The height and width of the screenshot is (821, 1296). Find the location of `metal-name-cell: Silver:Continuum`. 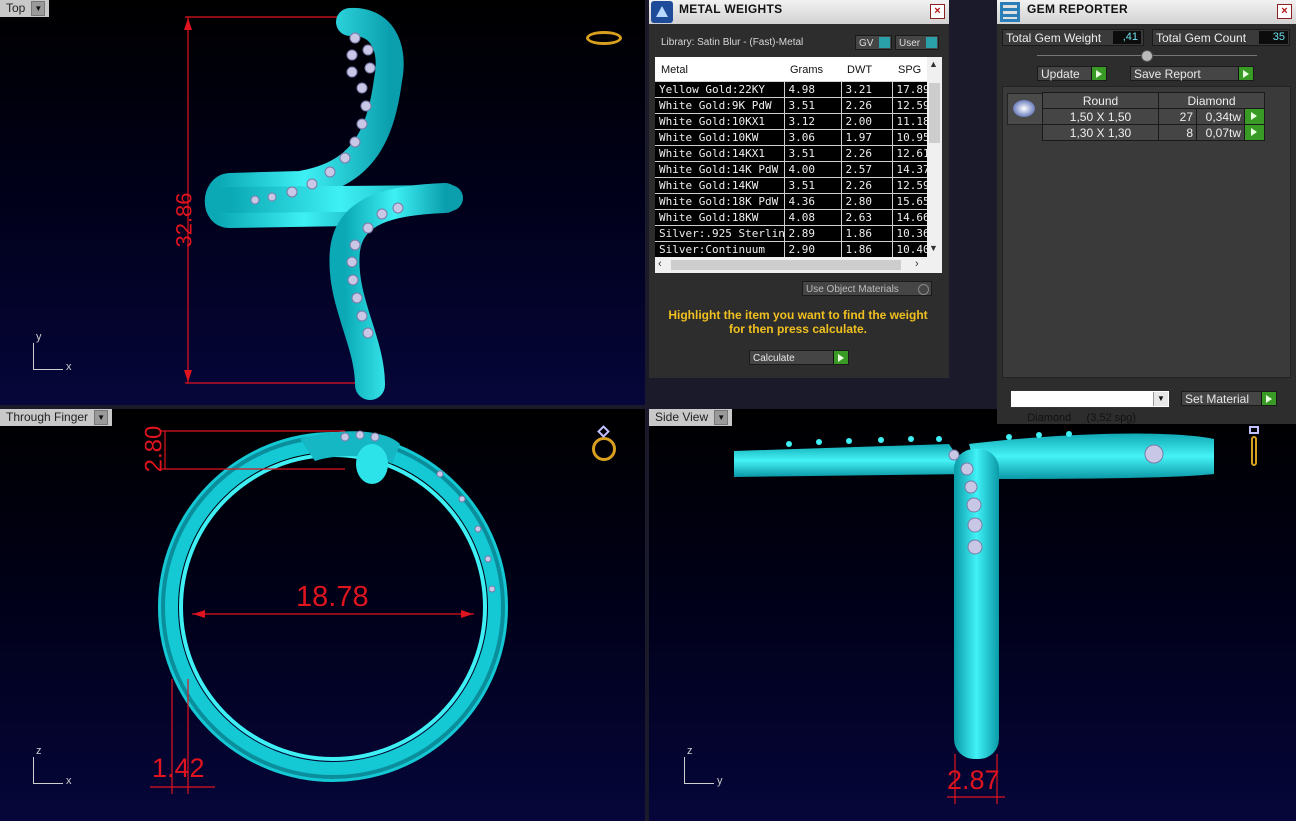

metal-name-cell: Silver:Continuum is located at coordinates (720, 249).